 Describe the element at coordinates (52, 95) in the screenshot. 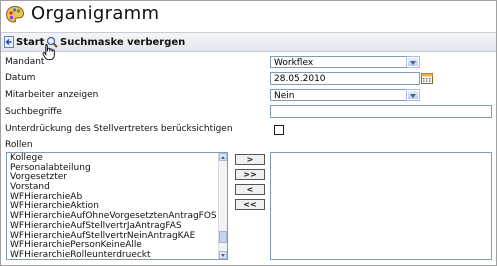

I see `mitarbeiter-label: Mitarbeiter anzeigen` at that location.